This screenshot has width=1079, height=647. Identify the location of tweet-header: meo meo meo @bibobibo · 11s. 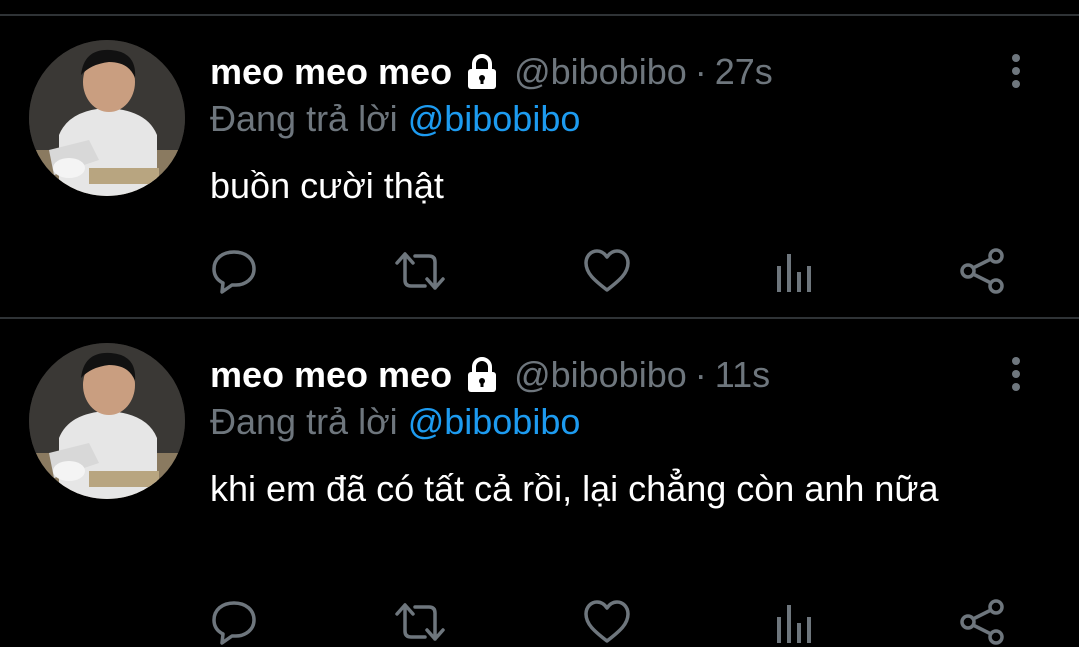
(490, 375).